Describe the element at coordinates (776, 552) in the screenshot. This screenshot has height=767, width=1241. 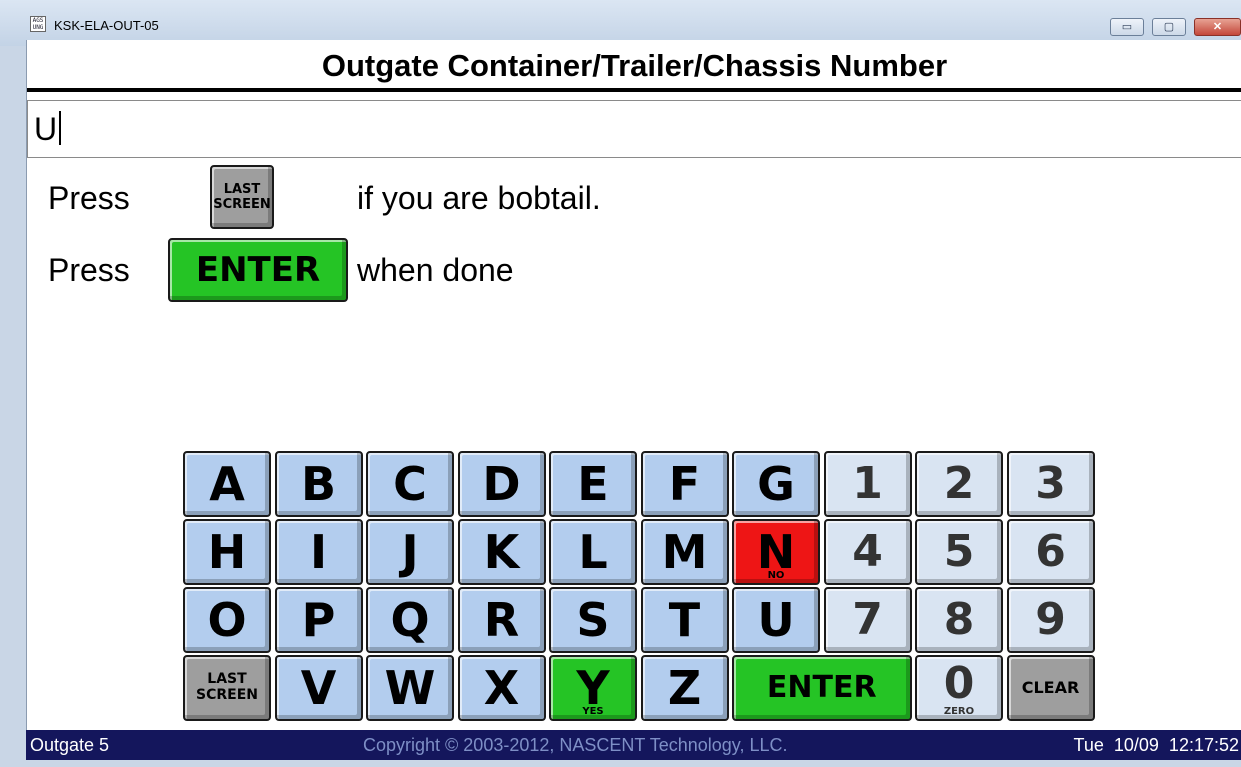
I see `key-n-button: N NO` at that location.